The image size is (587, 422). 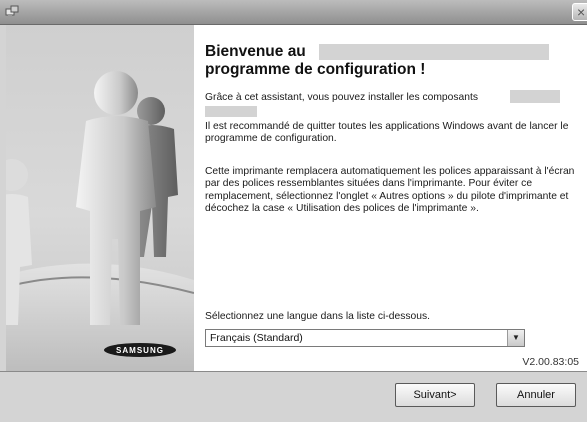 What do you see at coordinates (293, 396) in the screenshot?
I see `button-bar: Suivant> Annuler` at bounding box center [293, 396].